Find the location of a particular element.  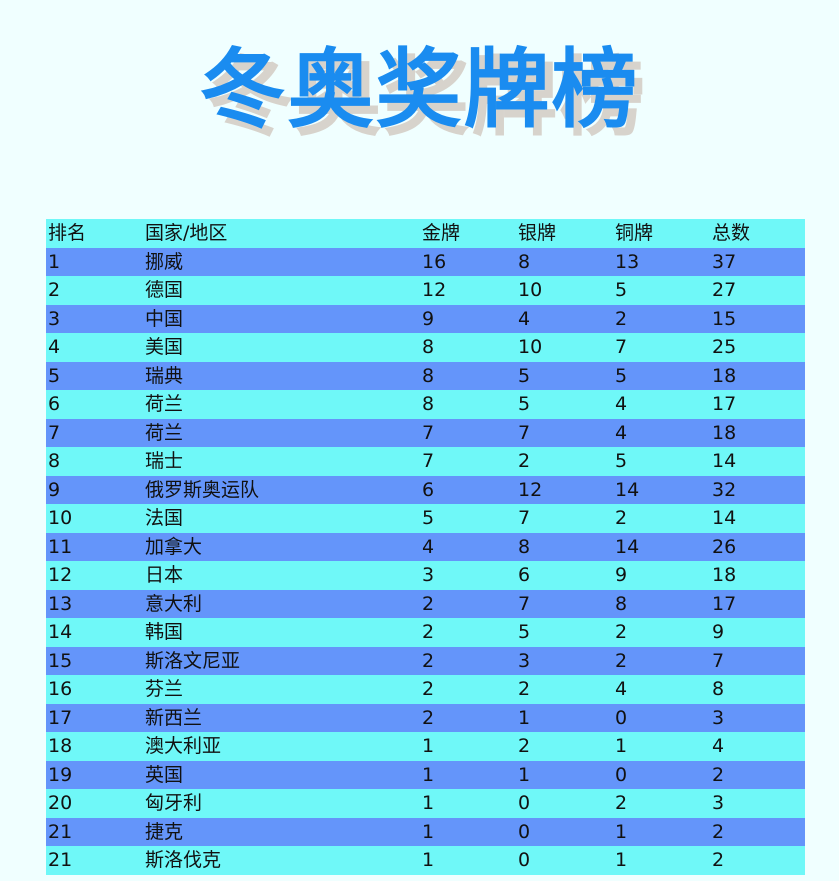

table-row: 16 芬兰 2 2 4 8 is located at coordinates (425, 689).